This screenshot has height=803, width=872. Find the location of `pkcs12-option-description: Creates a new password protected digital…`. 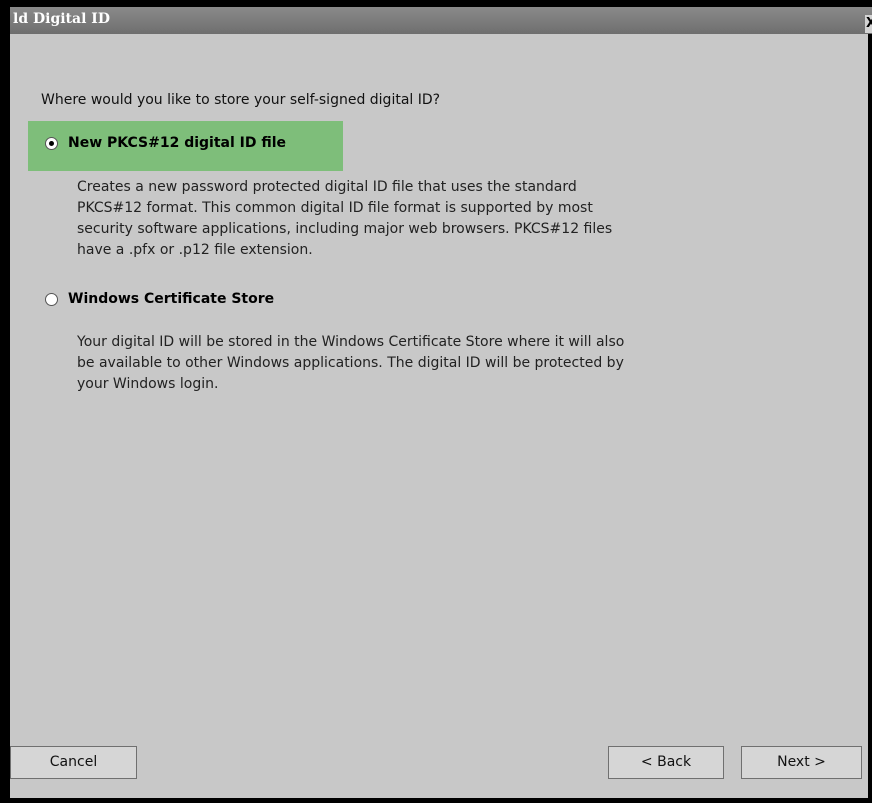

pkcs12-option-description: Creates a new password protected digital… is located at coordinates (345, 218).